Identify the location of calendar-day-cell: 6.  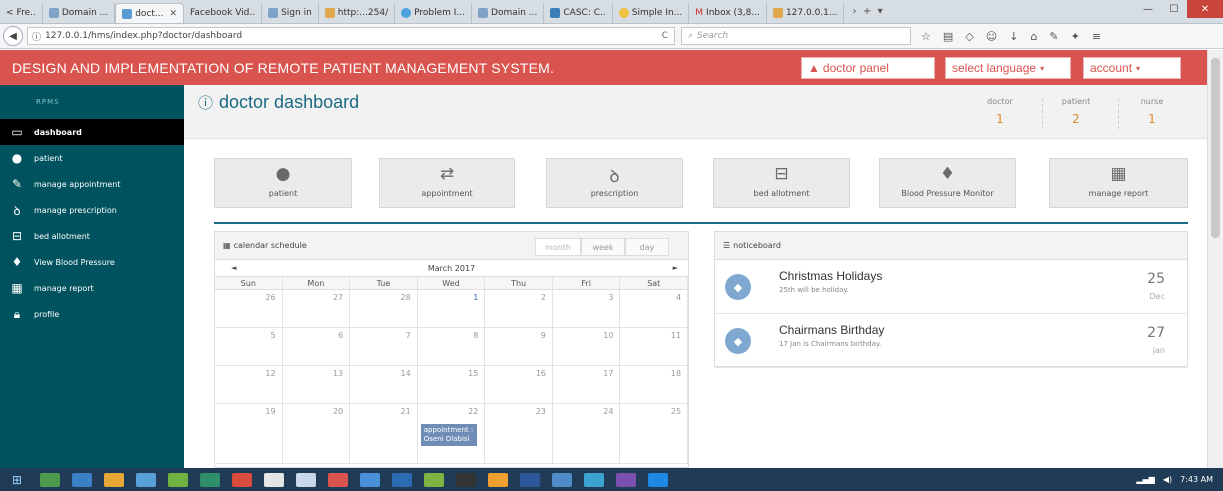
(316, 347).